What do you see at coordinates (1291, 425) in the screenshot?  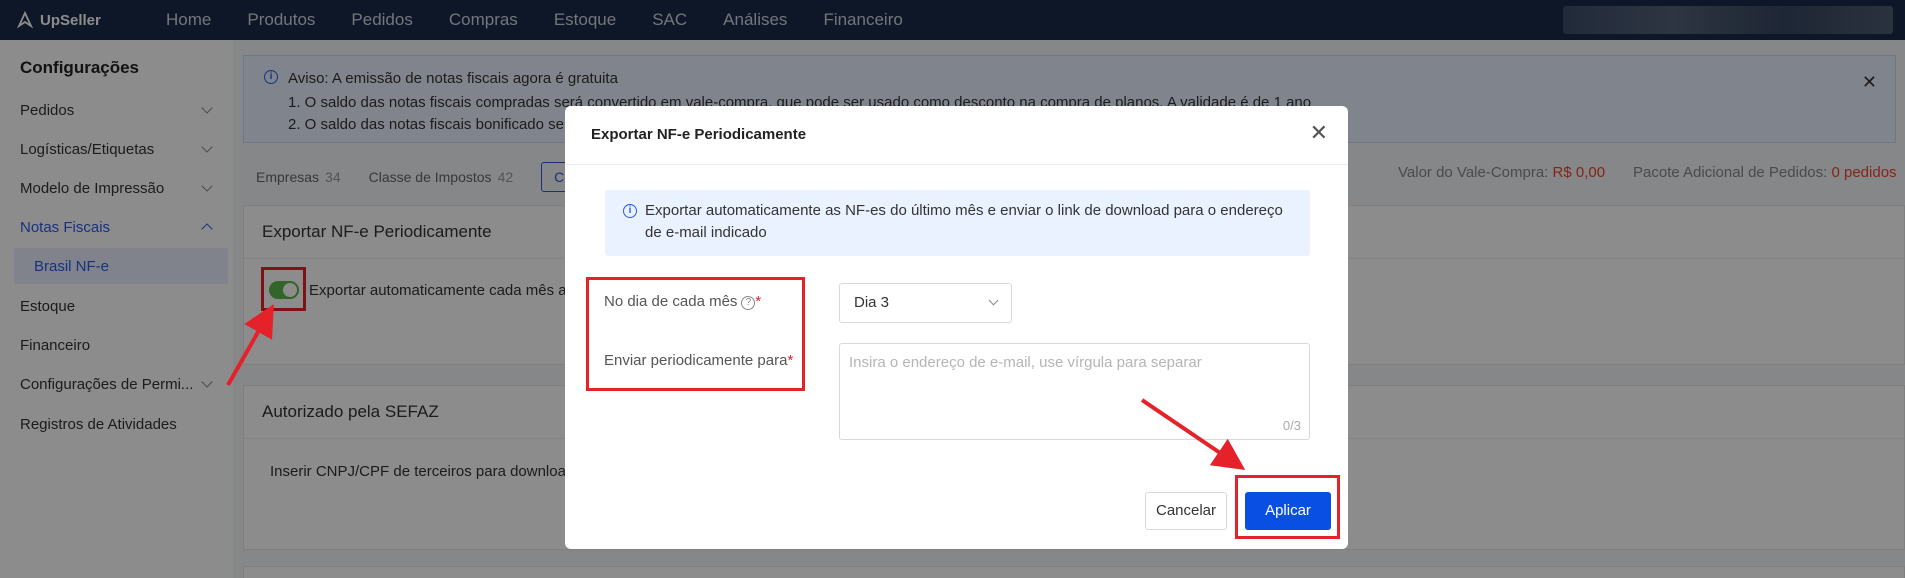 I see `email-count: 0/3` at bounding box center [1291, 425].